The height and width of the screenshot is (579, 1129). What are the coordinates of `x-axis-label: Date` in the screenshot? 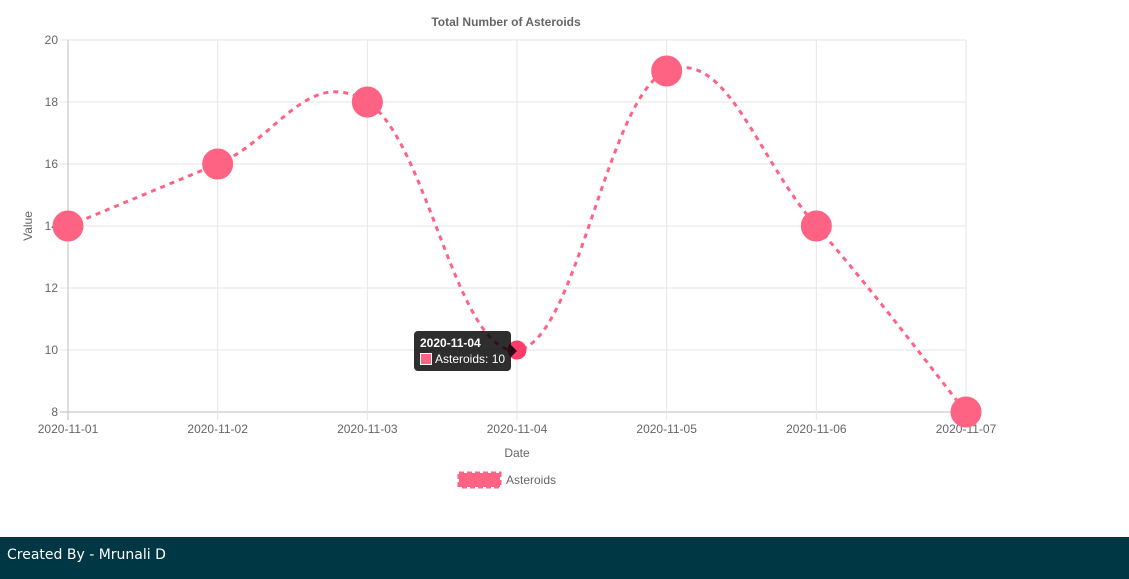 It's located at (517, 453).